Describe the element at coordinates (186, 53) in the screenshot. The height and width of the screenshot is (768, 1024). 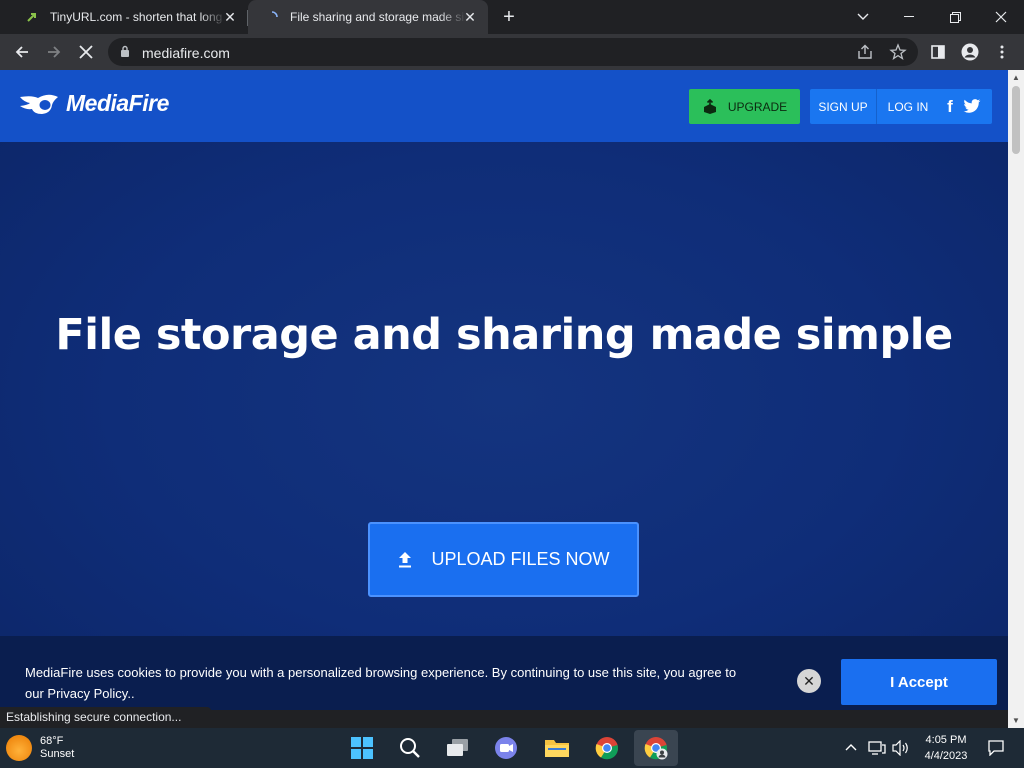
I see `url-text: mediafire.com` at that location.